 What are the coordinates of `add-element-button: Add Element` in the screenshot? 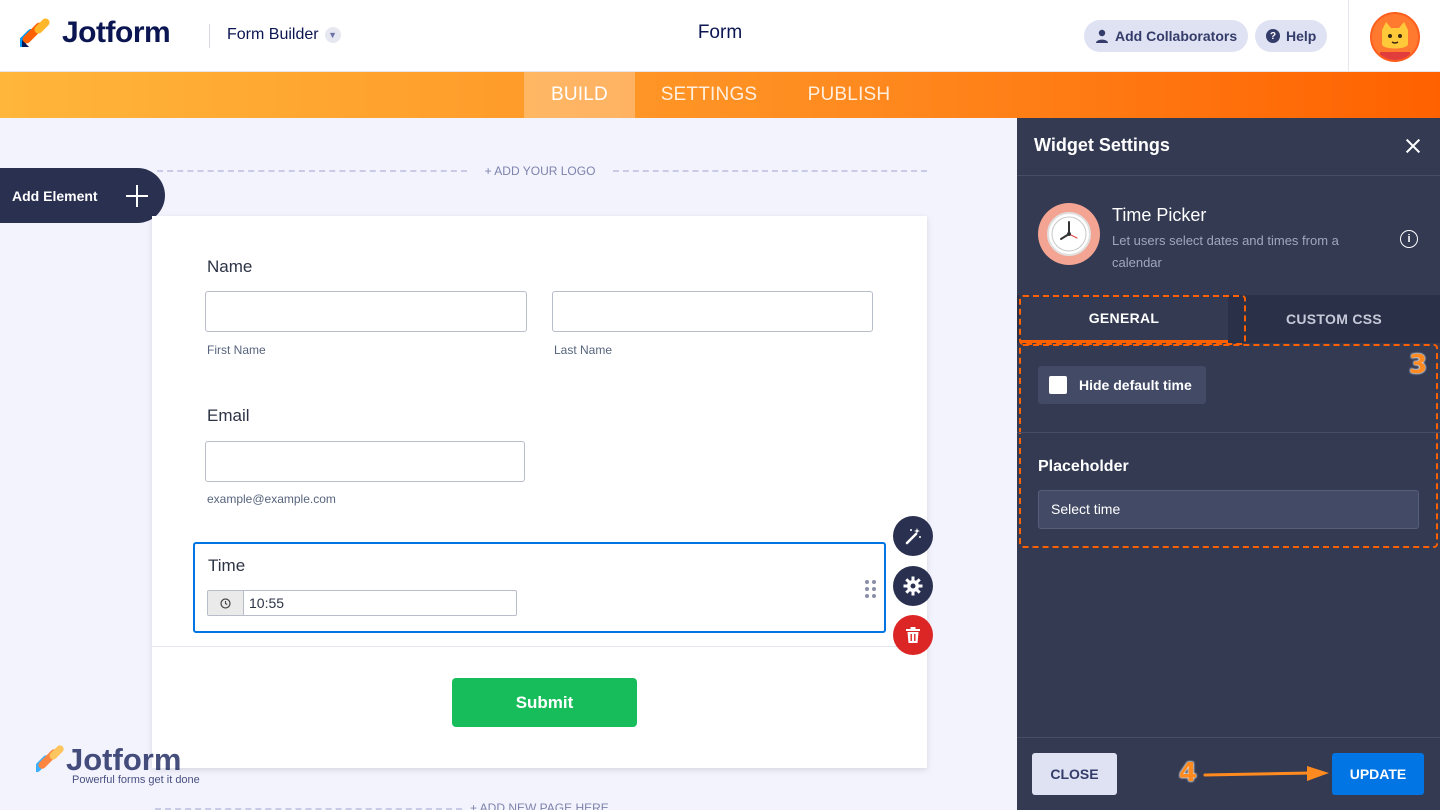 It's located at (82, 195).